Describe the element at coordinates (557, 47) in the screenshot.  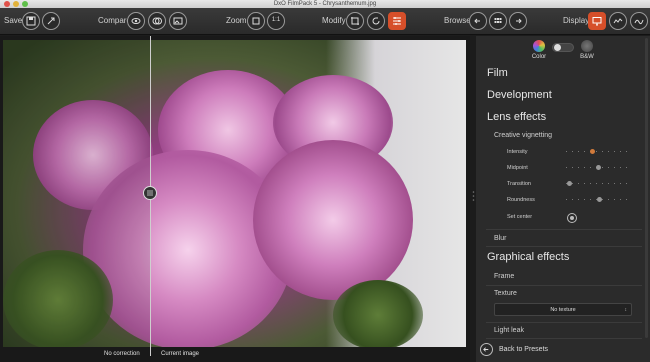
I see `toggle-knob` at that location.